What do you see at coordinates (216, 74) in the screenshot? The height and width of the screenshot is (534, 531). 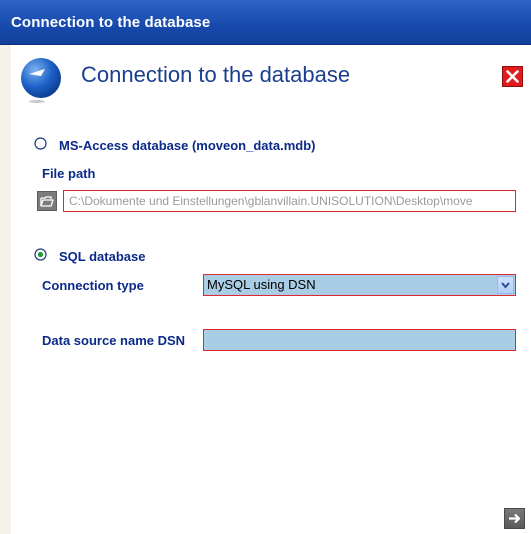 I see `dialog-heading: Connection to the database` at bounding box center [216, 74].